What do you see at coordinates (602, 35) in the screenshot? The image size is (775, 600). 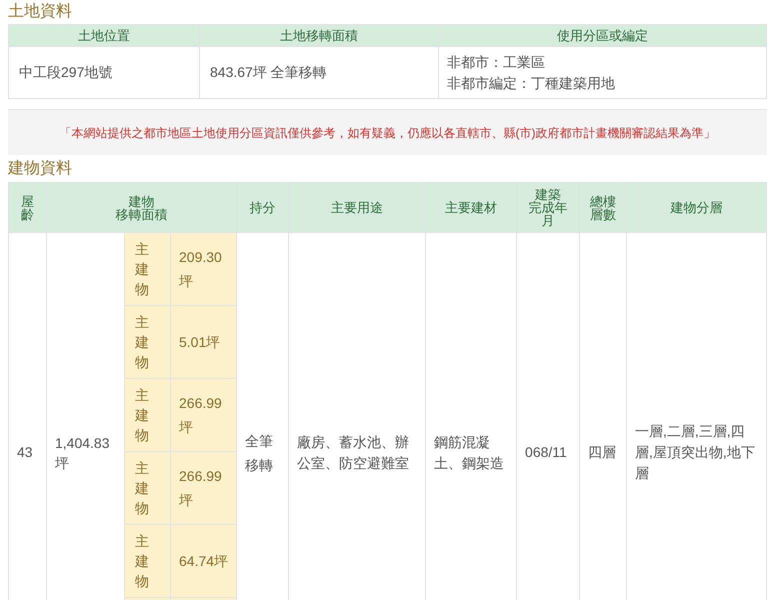 I see `column-header: 使用分區或編定` at bounding box center [602, 35].